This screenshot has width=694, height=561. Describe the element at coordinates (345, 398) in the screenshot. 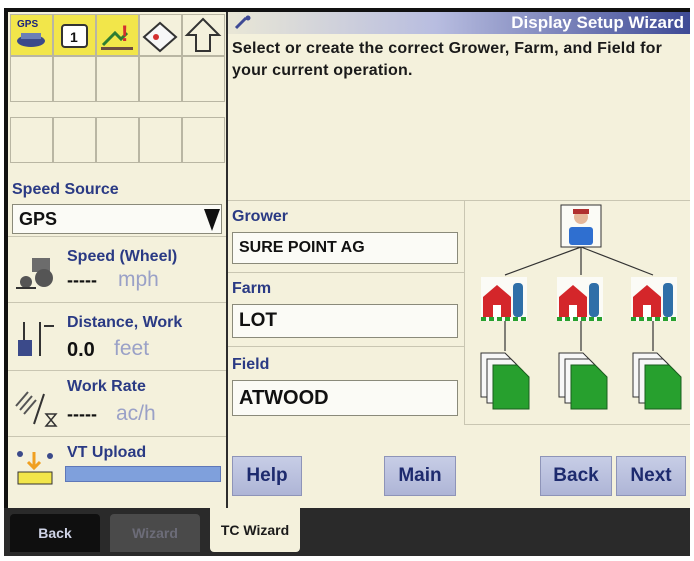

I see `field-field: ATWOOD` at that location.